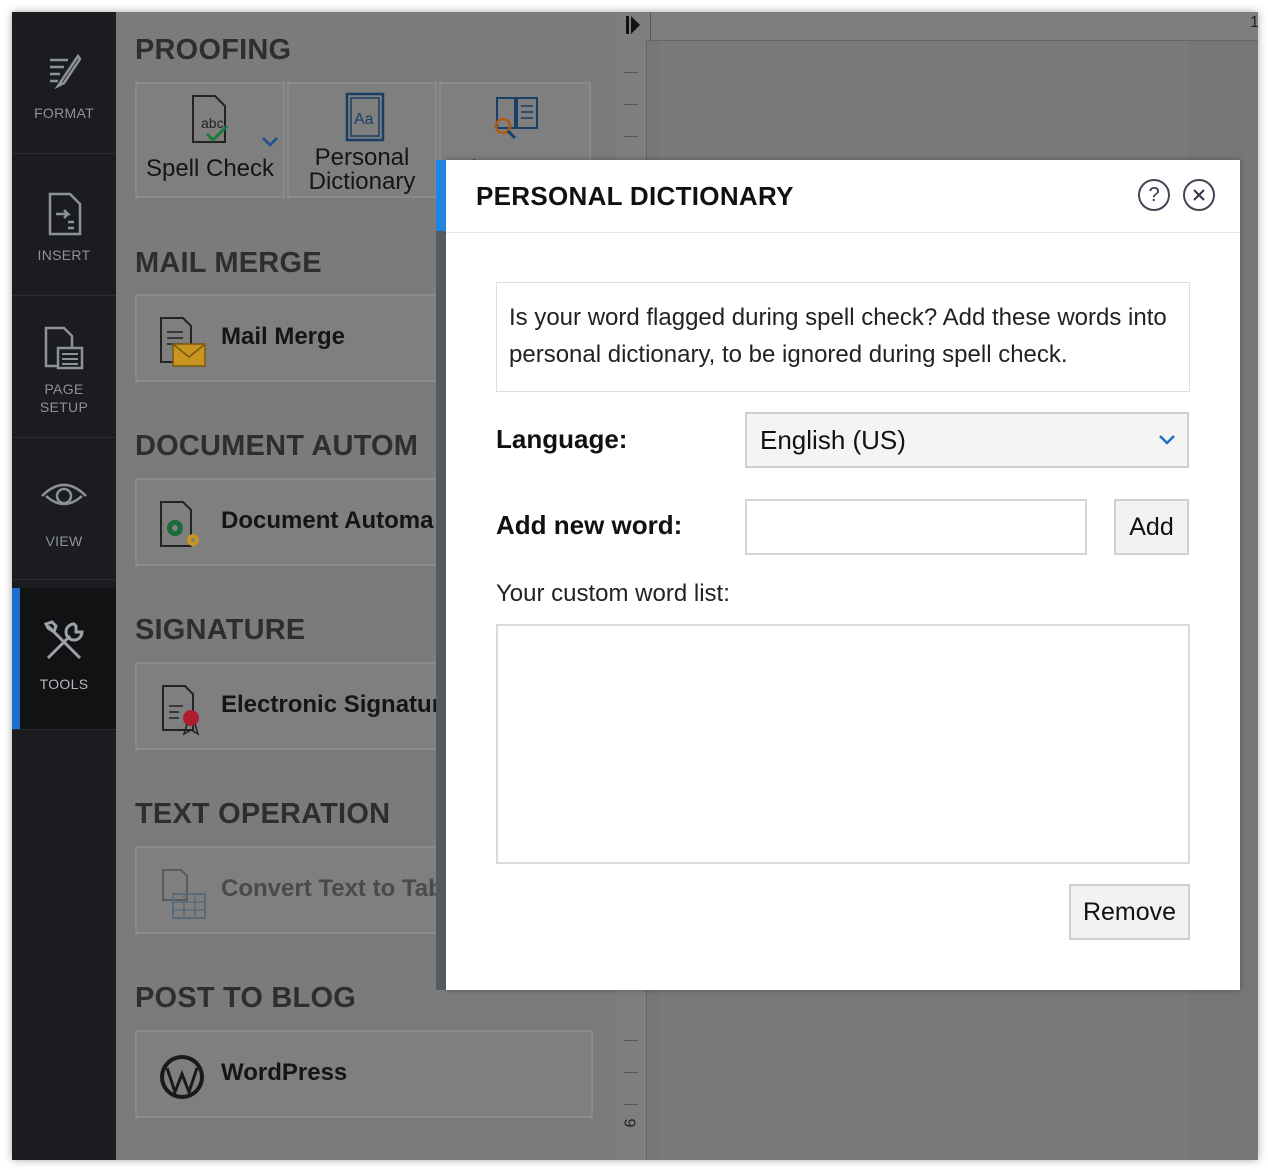 The image size is (1268, 1170). Describe the element at coordinates (64, 509) in the screenshot. I see `rail-item-view: VIEW` at that location.